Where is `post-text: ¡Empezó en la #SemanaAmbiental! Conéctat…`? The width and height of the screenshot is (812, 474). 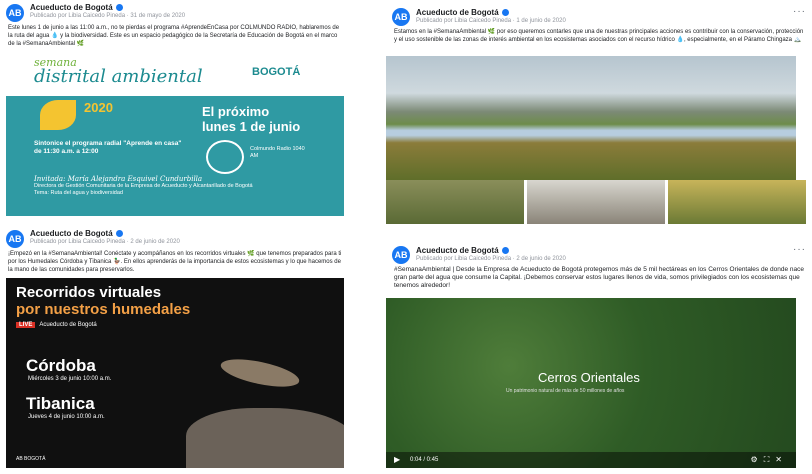 post-text: ¡Empezó en la #SemanaAmbiental! Conéctat… is located at coordinates (175, 262).